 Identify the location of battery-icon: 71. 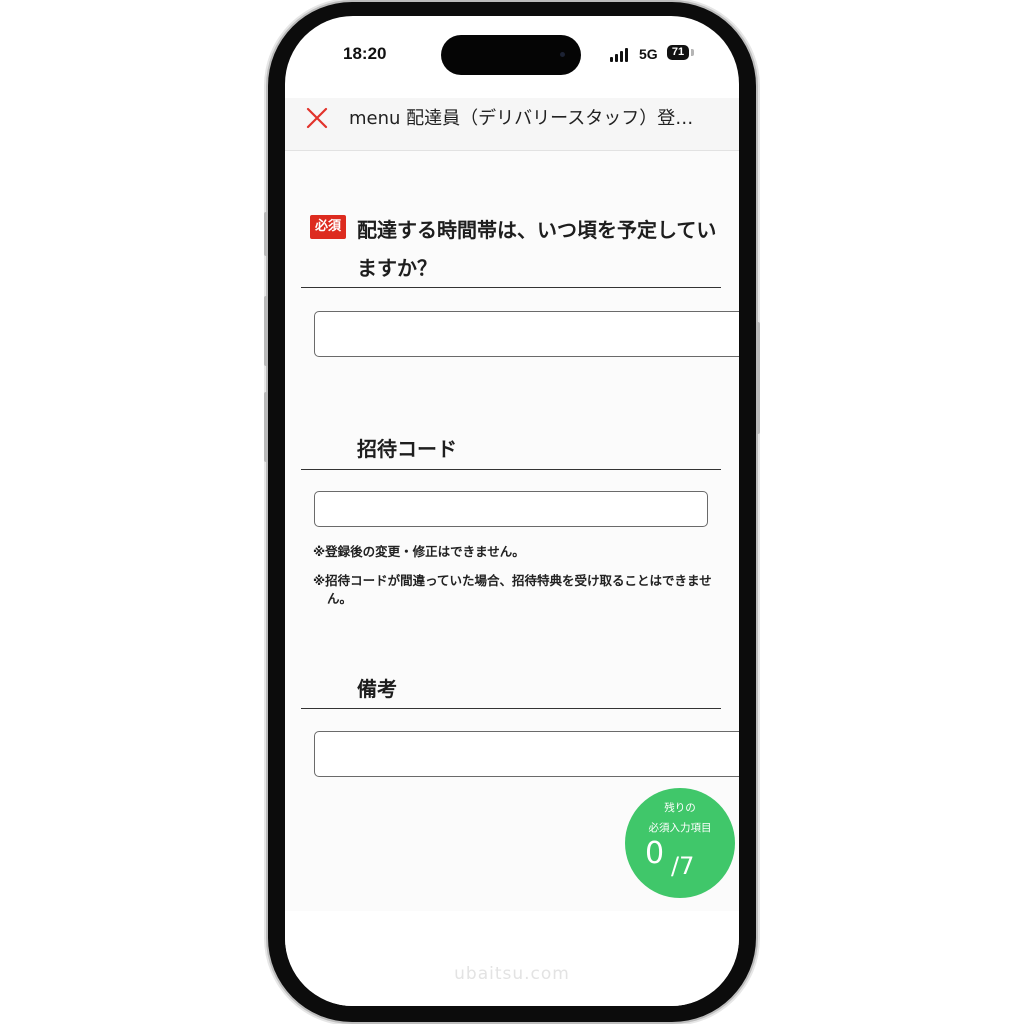
(678, 52).